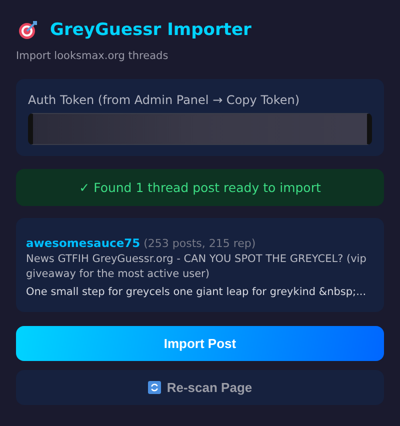  I want to click on token-field, so click(200, 129).